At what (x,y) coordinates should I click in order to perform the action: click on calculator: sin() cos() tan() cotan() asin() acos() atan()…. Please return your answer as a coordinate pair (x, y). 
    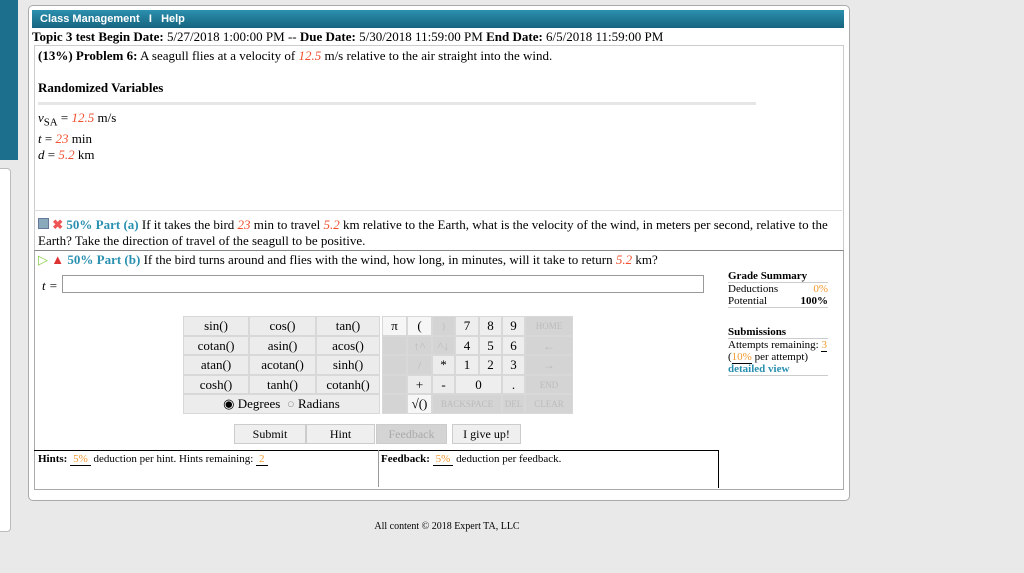
    Looking at the image, I should click on (378, 365).